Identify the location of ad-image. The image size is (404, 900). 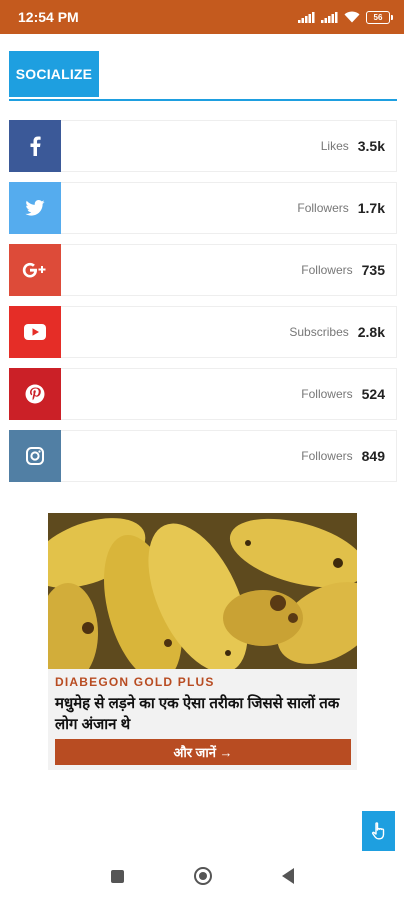
(202, 591).